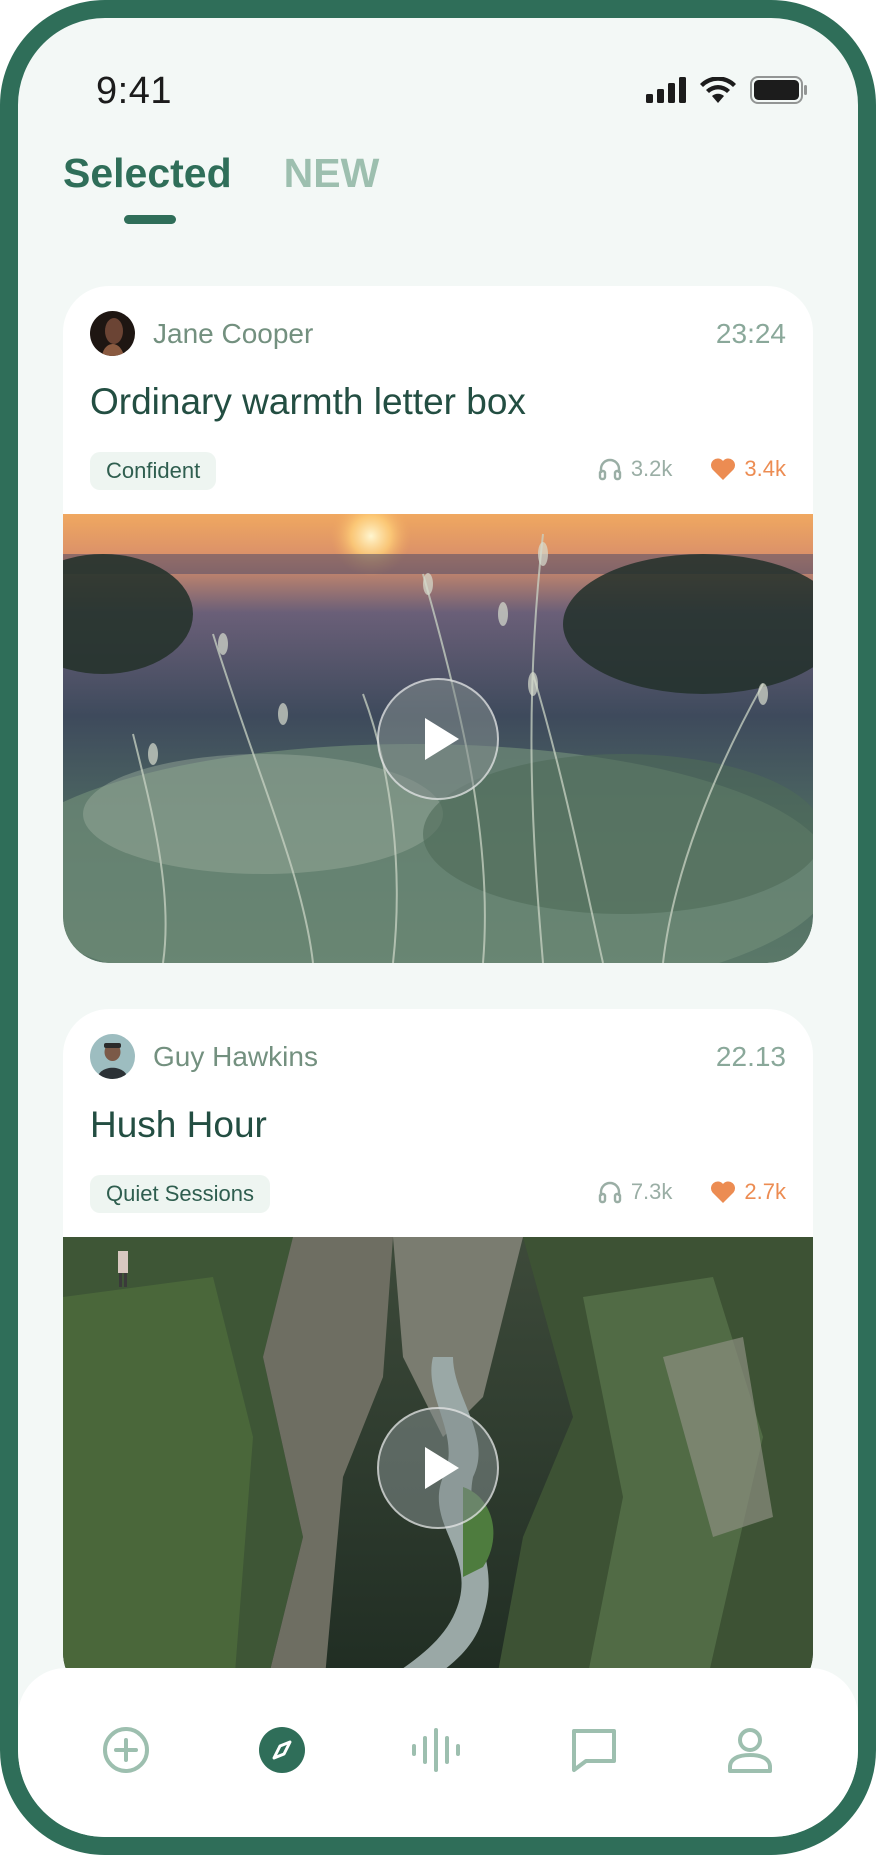 The image size is (876, 1855). What do you see at coordinates (651, 468) in the screenshot?
I see `listen-count: 3.2k` at bounding box center [651, 468].